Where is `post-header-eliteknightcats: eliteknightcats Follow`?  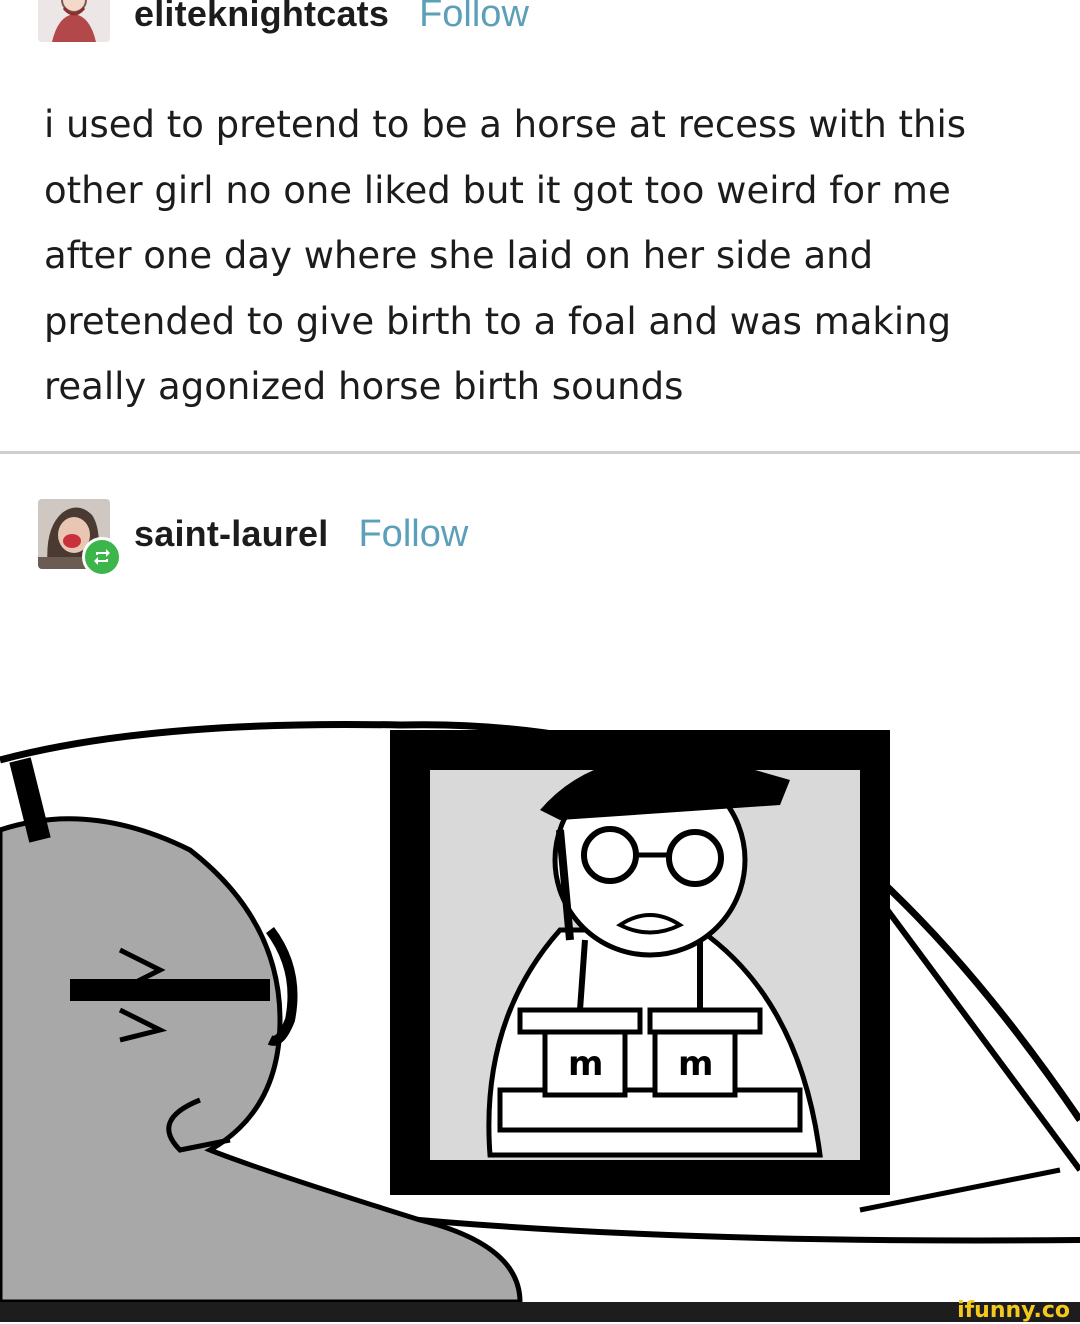
post-header-eliteknightcats: eliteknightcats Follow is located at coordinates (283, 21).